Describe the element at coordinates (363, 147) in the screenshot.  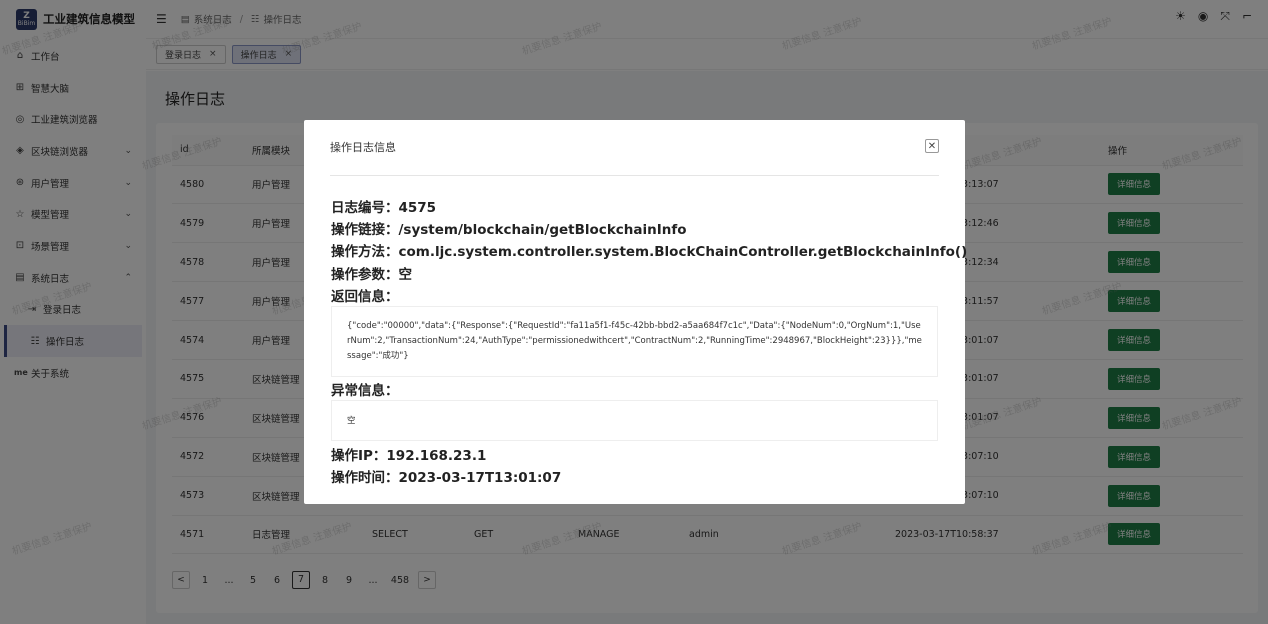
I see `dialog-title: 操作日志信息` at that location.